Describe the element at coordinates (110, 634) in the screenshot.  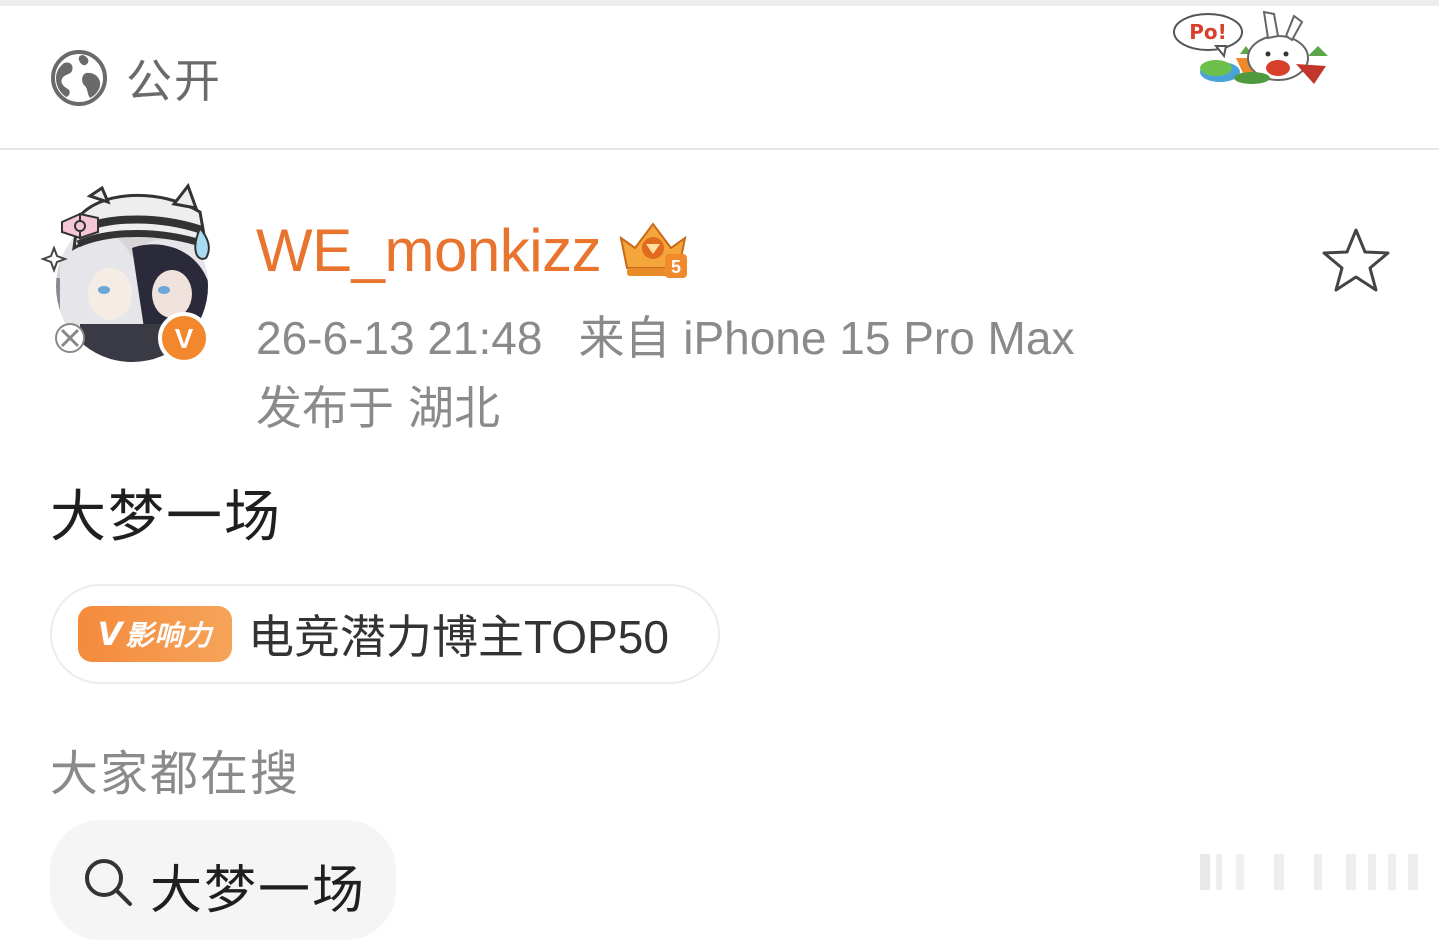
I see `influence-badge-v: V` at that location.